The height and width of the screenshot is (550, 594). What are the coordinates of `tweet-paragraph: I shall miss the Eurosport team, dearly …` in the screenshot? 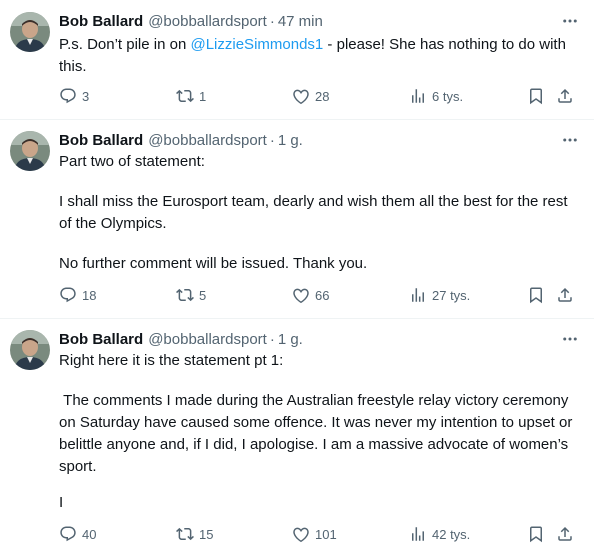 It's located at (313, 212).